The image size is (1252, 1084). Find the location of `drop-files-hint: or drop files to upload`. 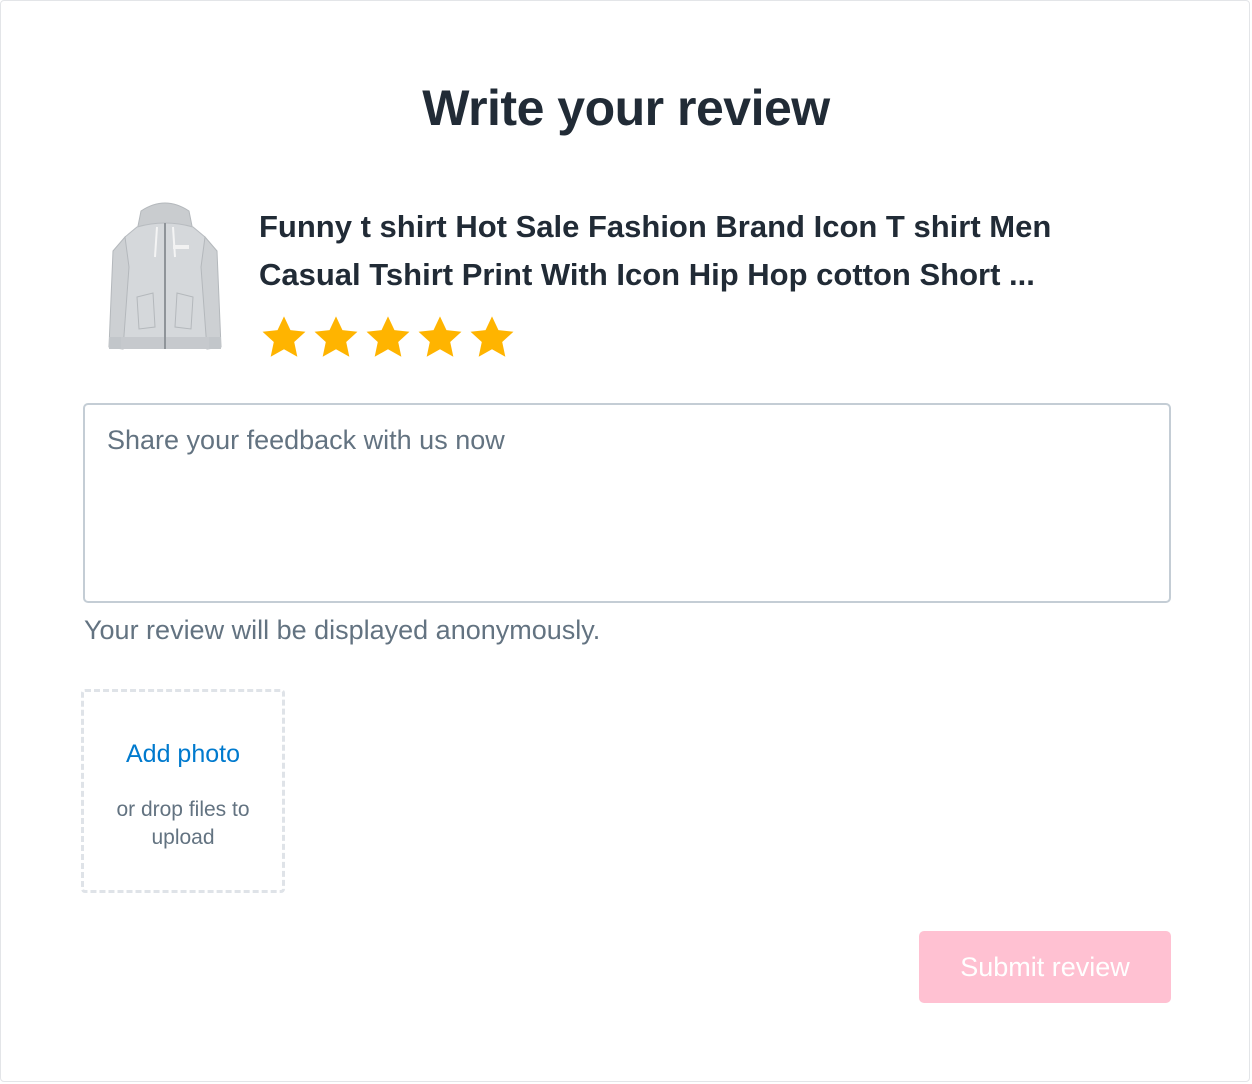

drop-files-hint: or drop files to upload is located at coordinates (183, 823).